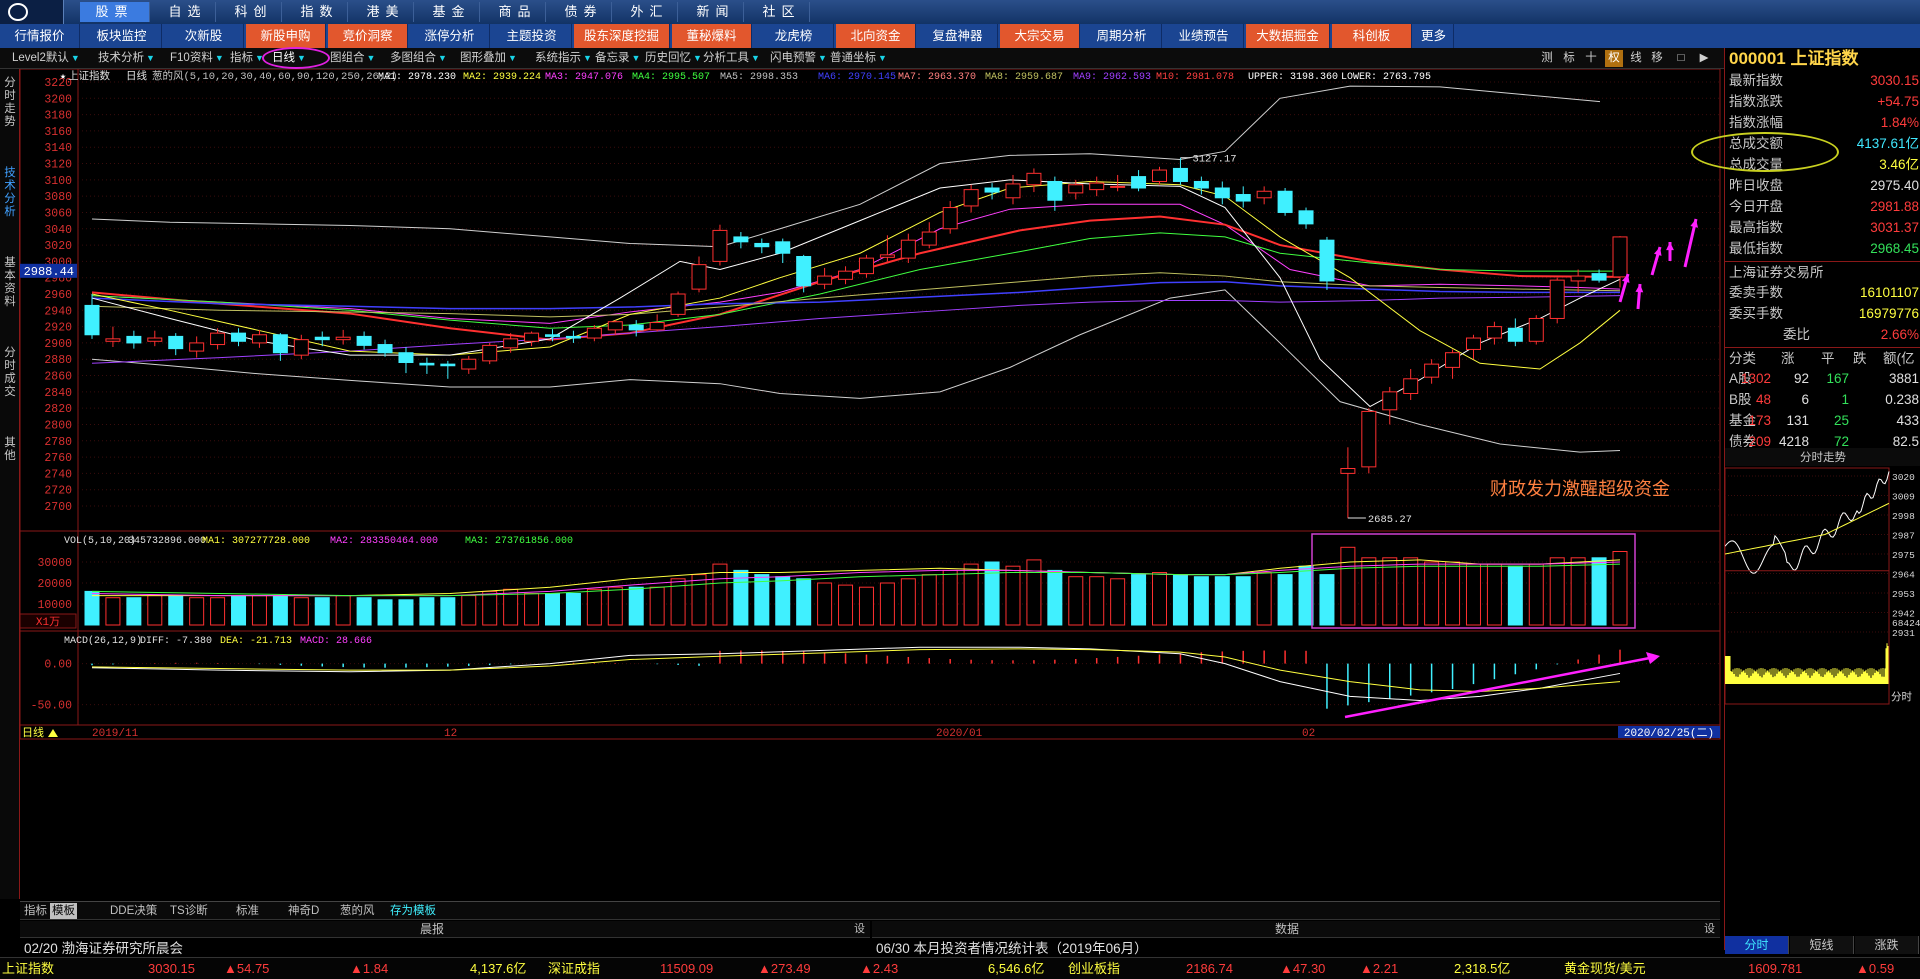 The width and height of the screenshot is (1920, 979). What do you see at coordinates (10, 387) in the screenshot?
I see `left-tab-3: 分时成交` at bounding box center [10, 387].